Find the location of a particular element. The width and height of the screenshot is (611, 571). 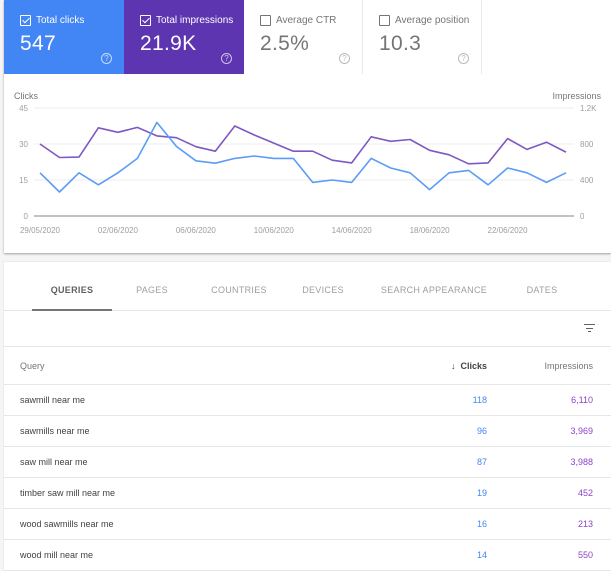

impressions-cell: 3,969 is located at coordinates (581, 431).